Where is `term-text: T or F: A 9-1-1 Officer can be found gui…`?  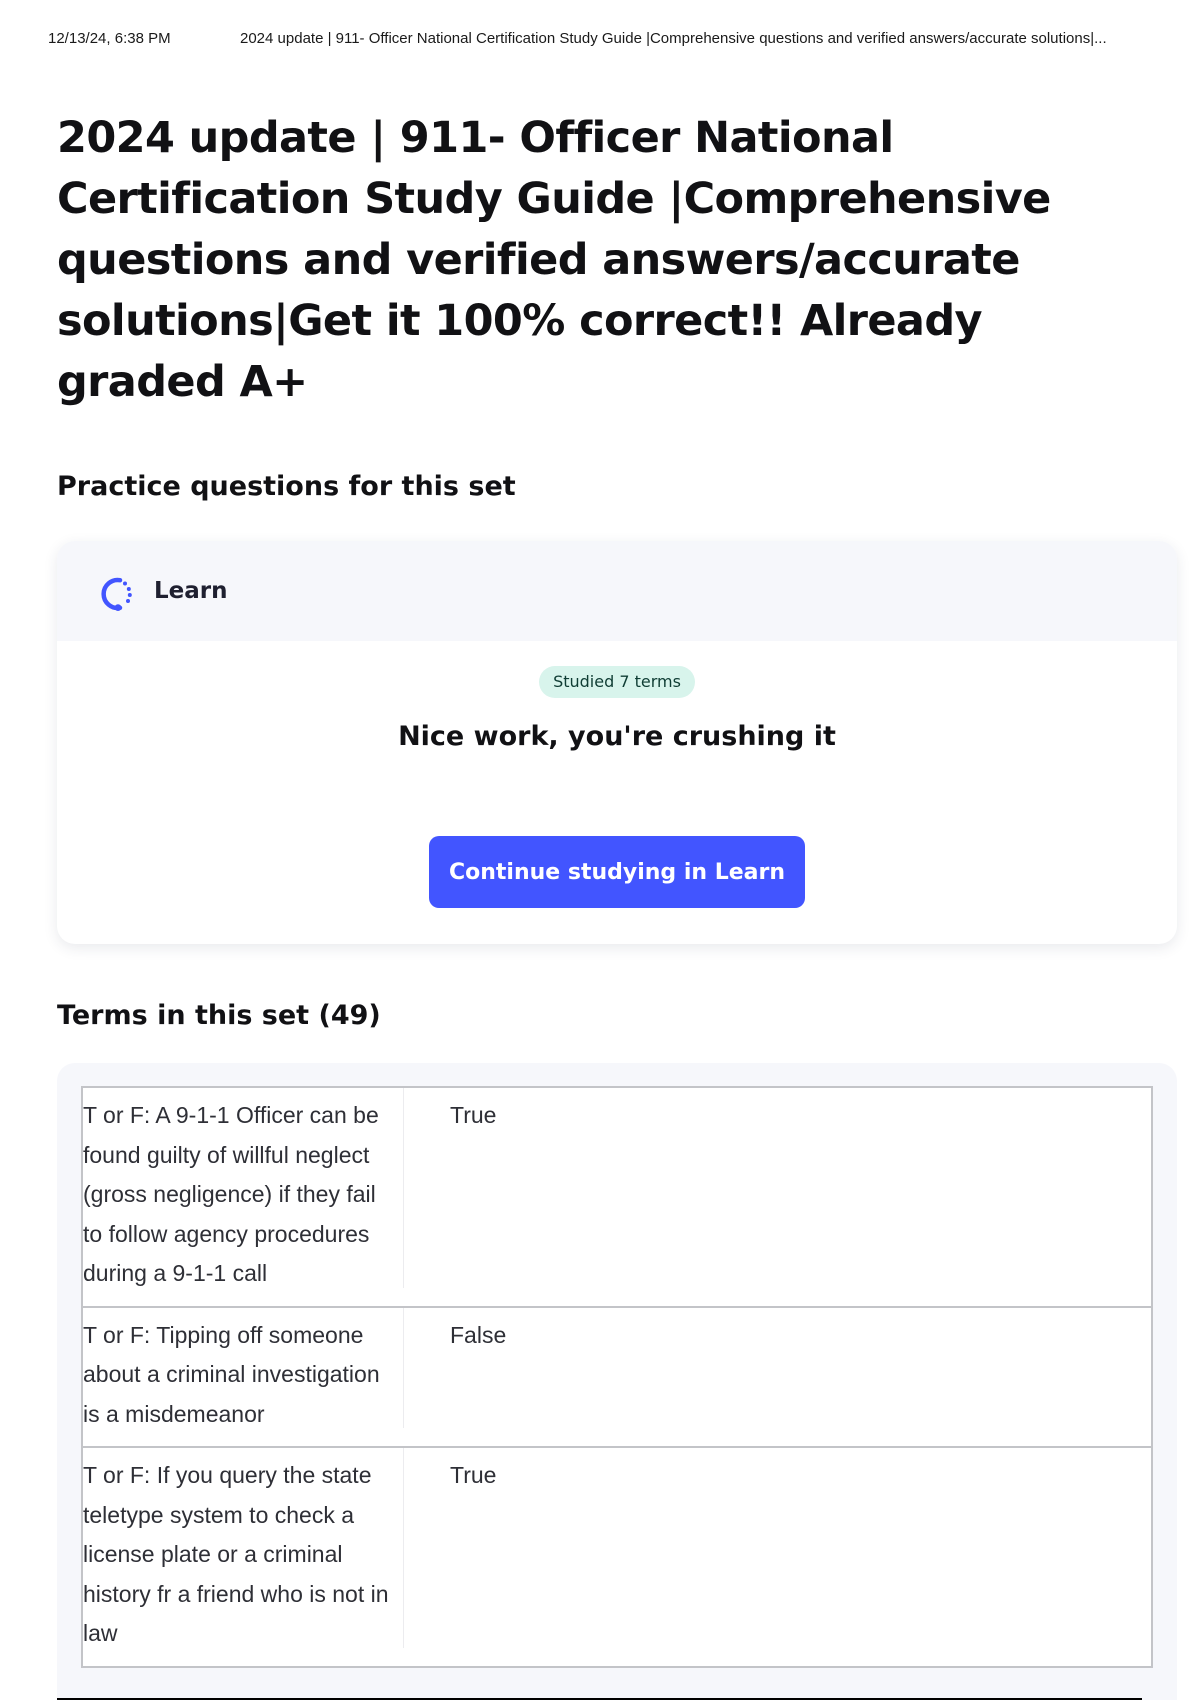 term-text: T or F: A 9-1-1 Officer can be found gui… is located at coordinates (231, 1194).